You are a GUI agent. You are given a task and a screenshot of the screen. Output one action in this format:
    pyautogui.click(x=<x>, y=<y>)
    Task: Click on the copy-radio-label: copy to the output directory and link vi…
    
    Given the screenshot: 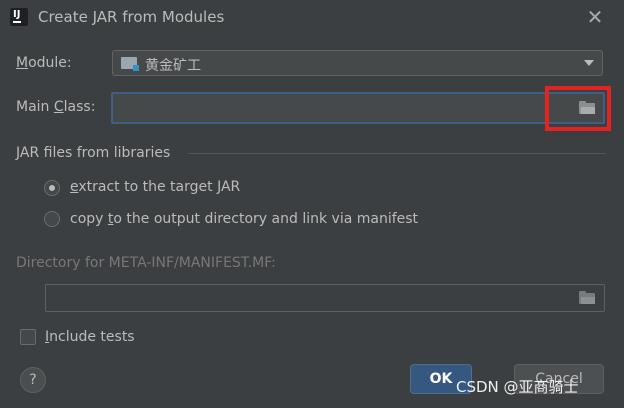 What is the action you would take?
    pyautogui.click(x=244, y=219)
    